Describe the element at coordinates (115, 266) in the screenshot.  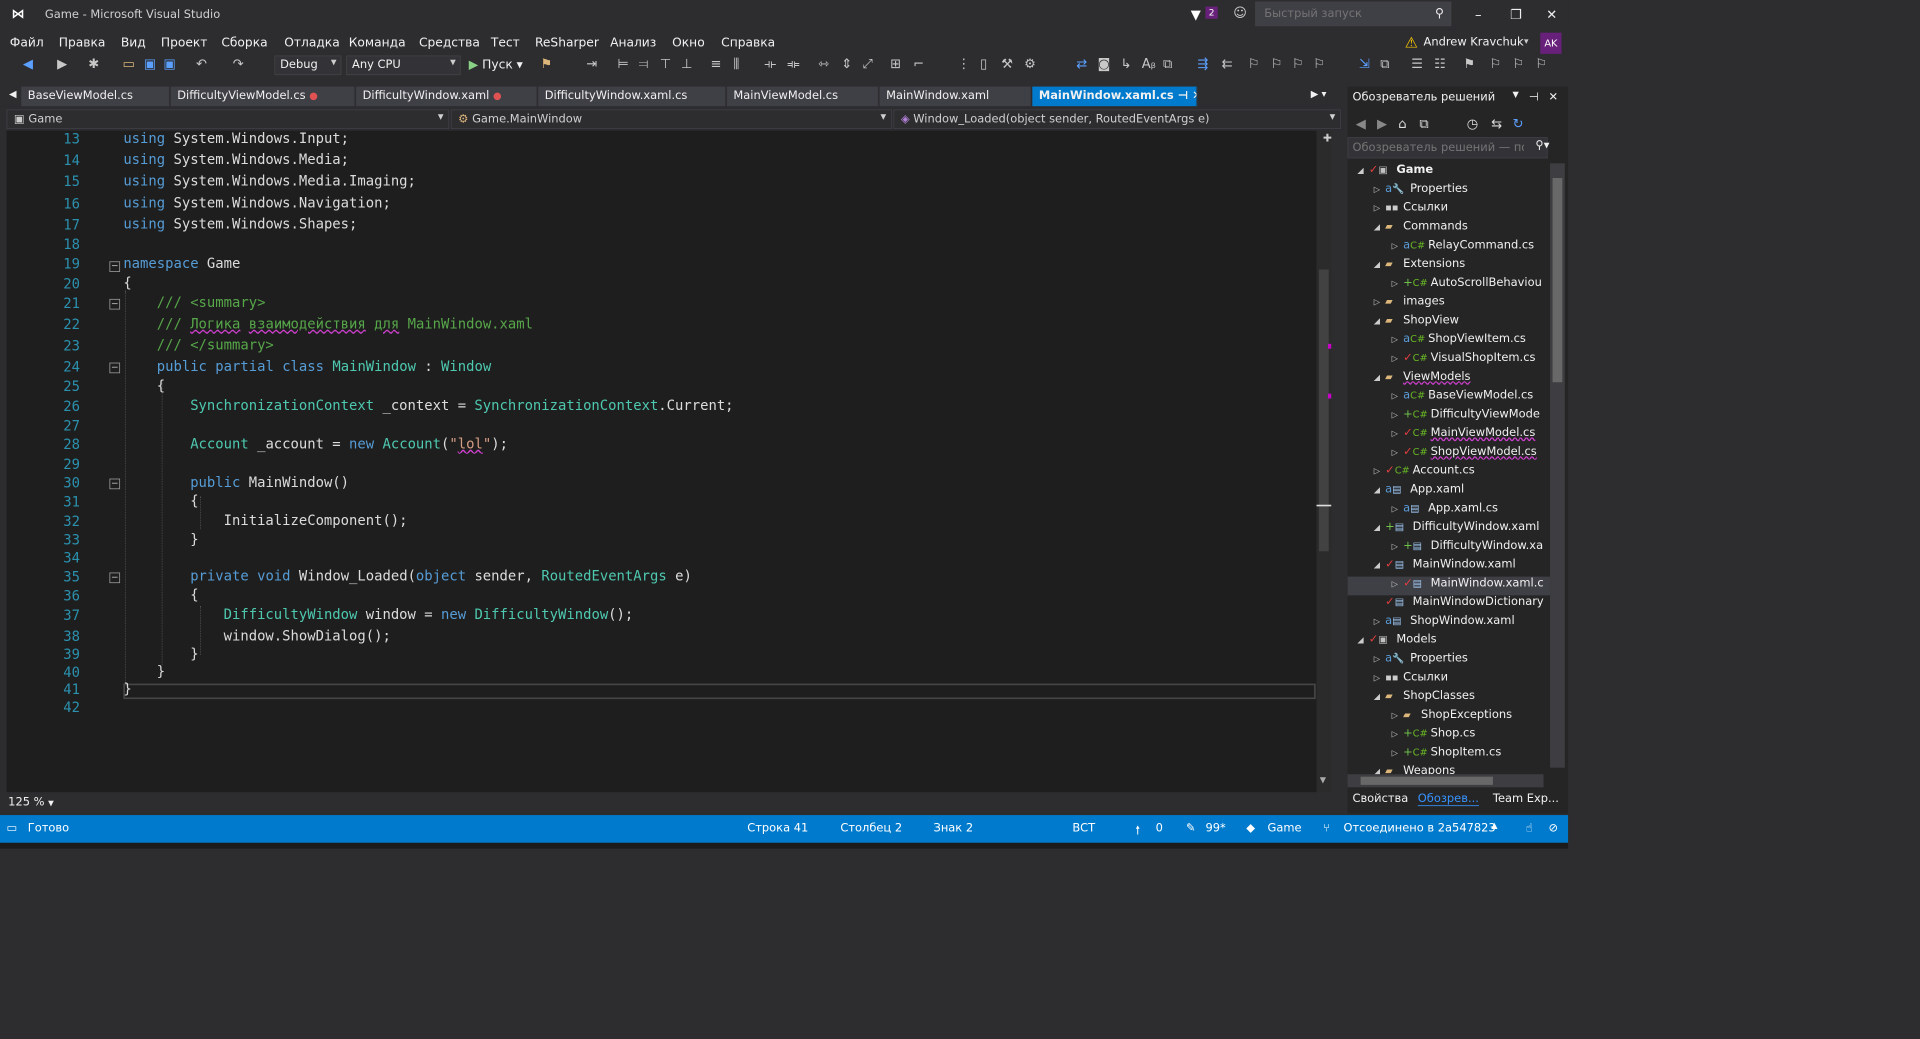
I see `collapse-namespace-icon: −` at that location.